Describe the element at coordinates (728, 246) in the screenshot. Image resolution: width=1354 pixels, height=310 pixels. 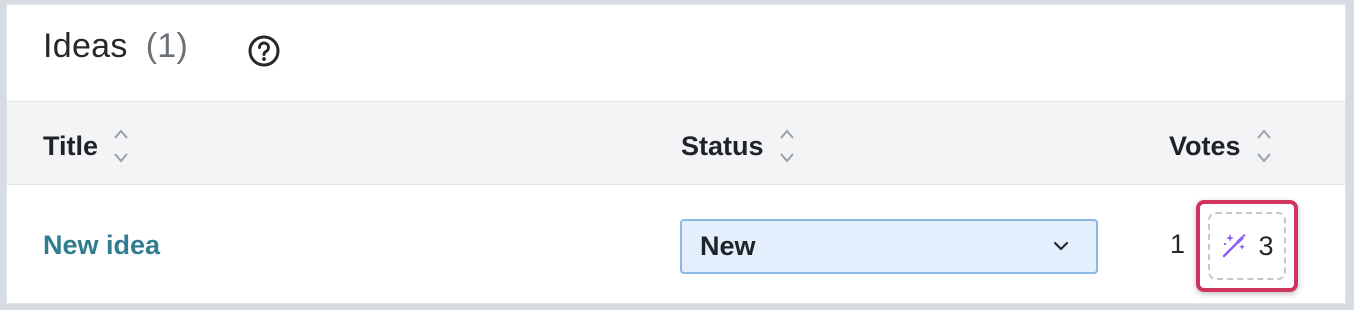
I see `status-select-value: New` at that location.